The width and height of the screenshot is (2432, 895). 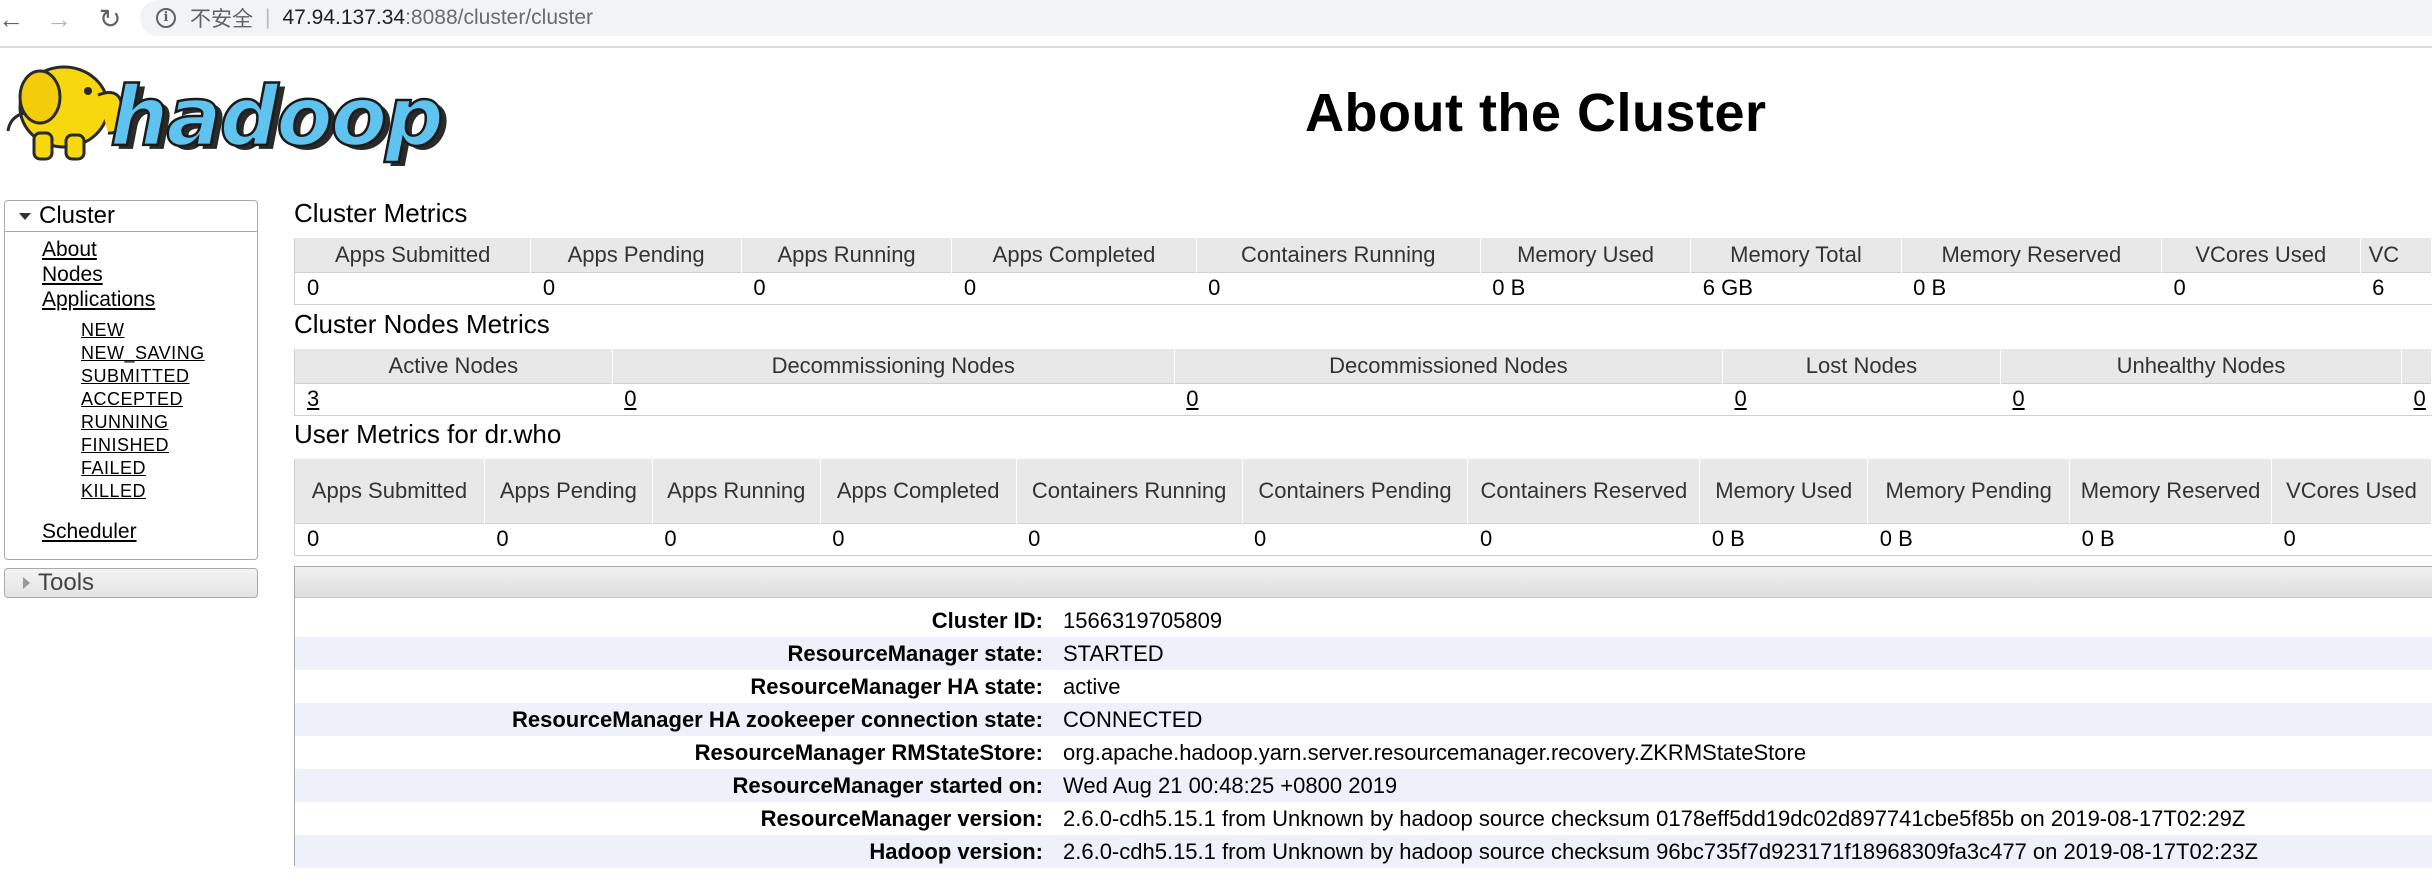 I want to click on column-header: Active Nodes, so click(x=453, y=366).